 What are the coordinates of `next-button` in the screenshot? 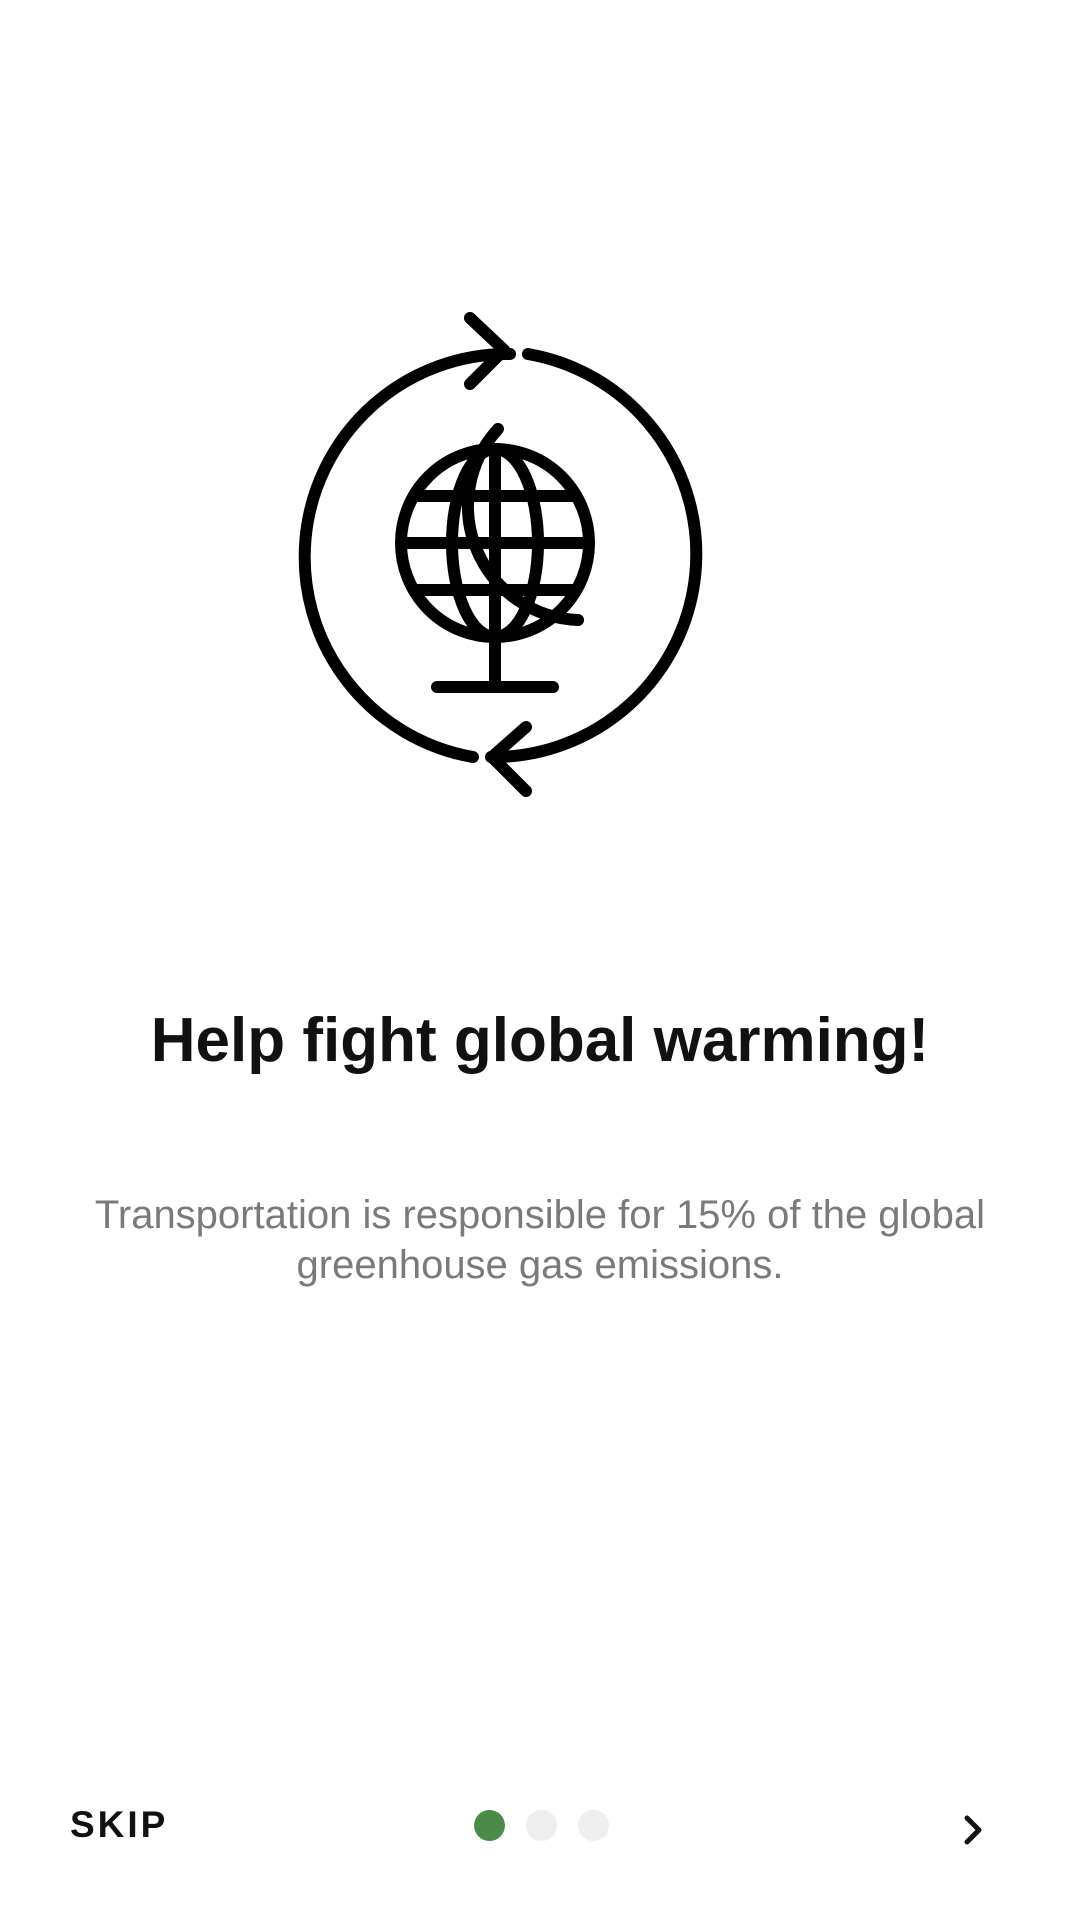 It's located at (973, 1830).